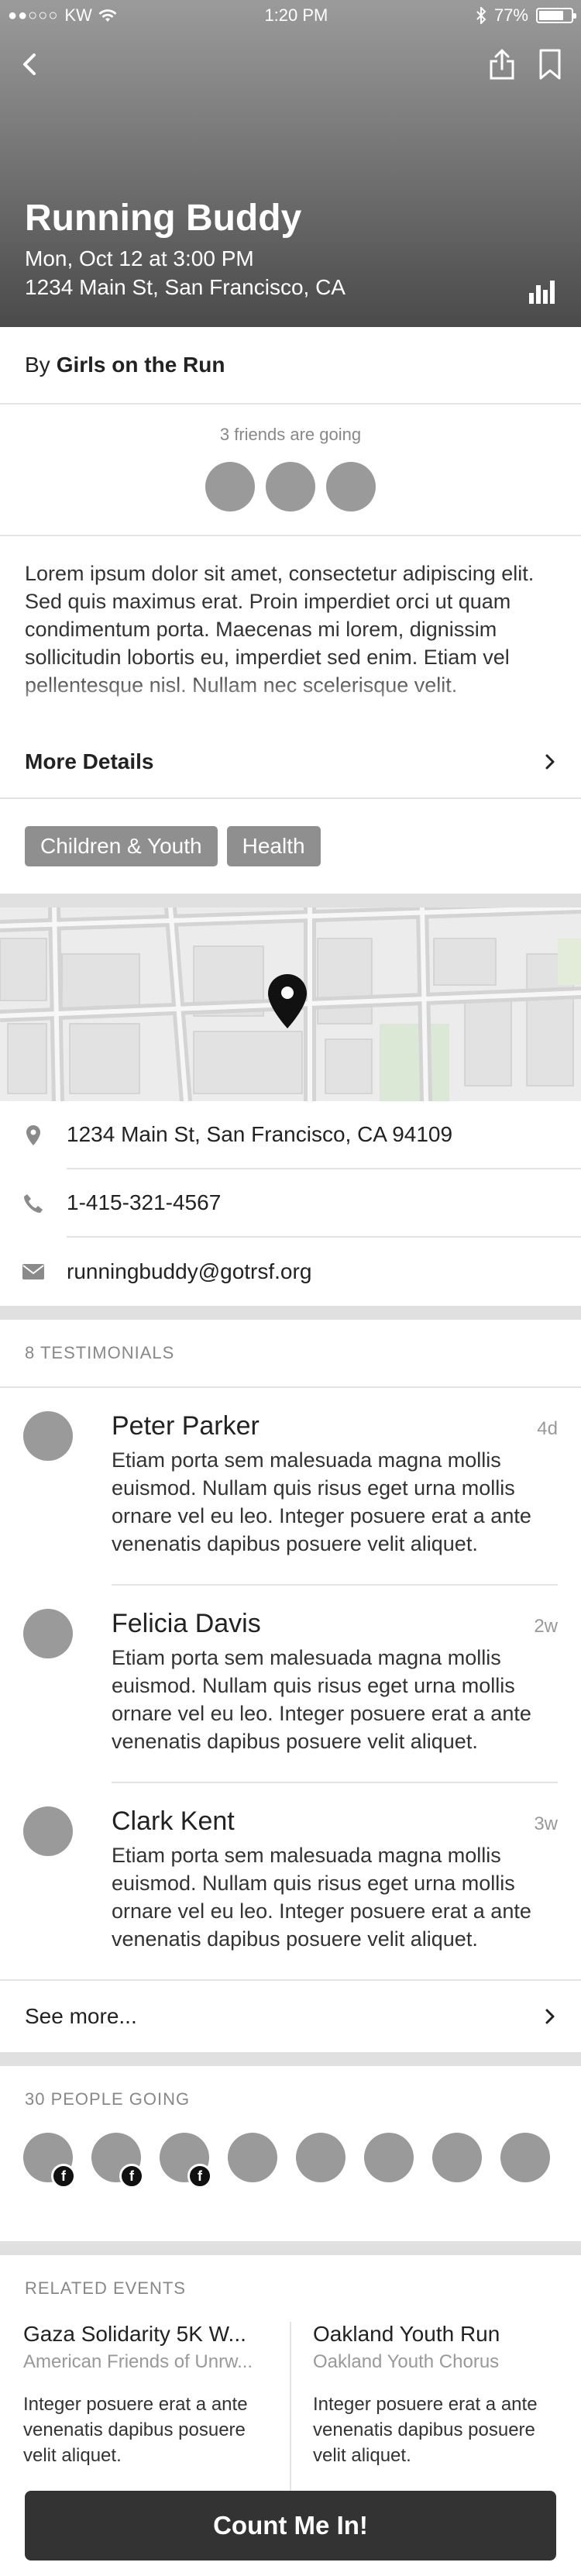 This screenshot has width=581, height=2576. Describe the element at coordinates (406, 2334) in the screenshot. I see `related-event-title: Oakland Youth Run` at that location.